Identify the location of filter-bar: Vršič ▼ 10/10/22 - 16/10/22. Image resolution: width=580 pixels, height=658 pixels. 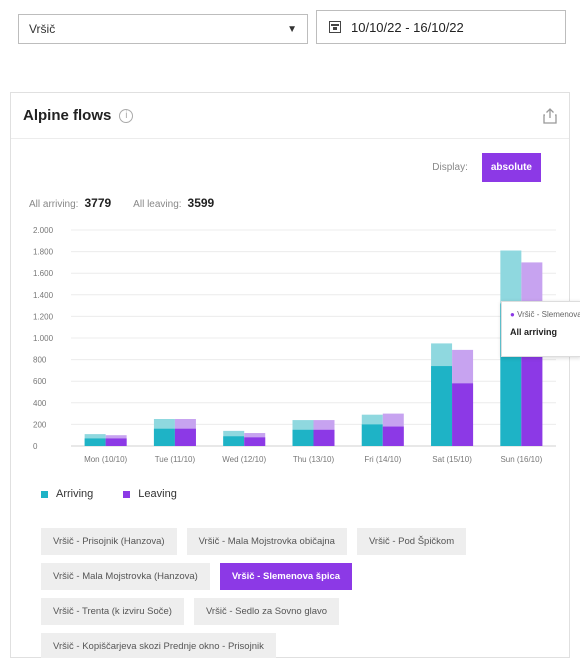
(290, 35).